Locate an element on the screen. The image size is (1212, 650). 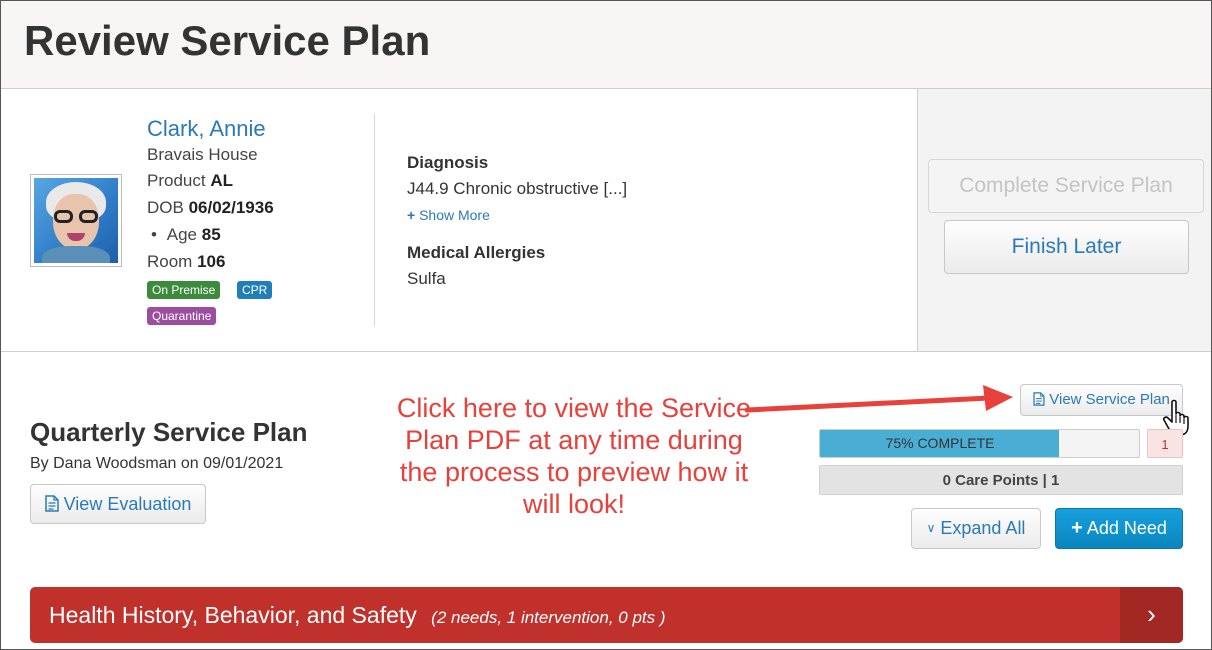
arrow-icon is located at coordinates (878, 399).